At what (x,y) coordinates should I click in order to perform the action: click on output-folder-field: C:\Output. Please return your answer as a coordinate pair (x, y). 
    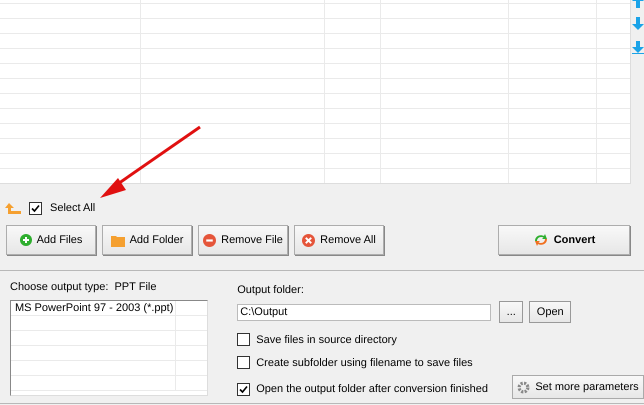
    Looking at the image, I should click on (364, 312).